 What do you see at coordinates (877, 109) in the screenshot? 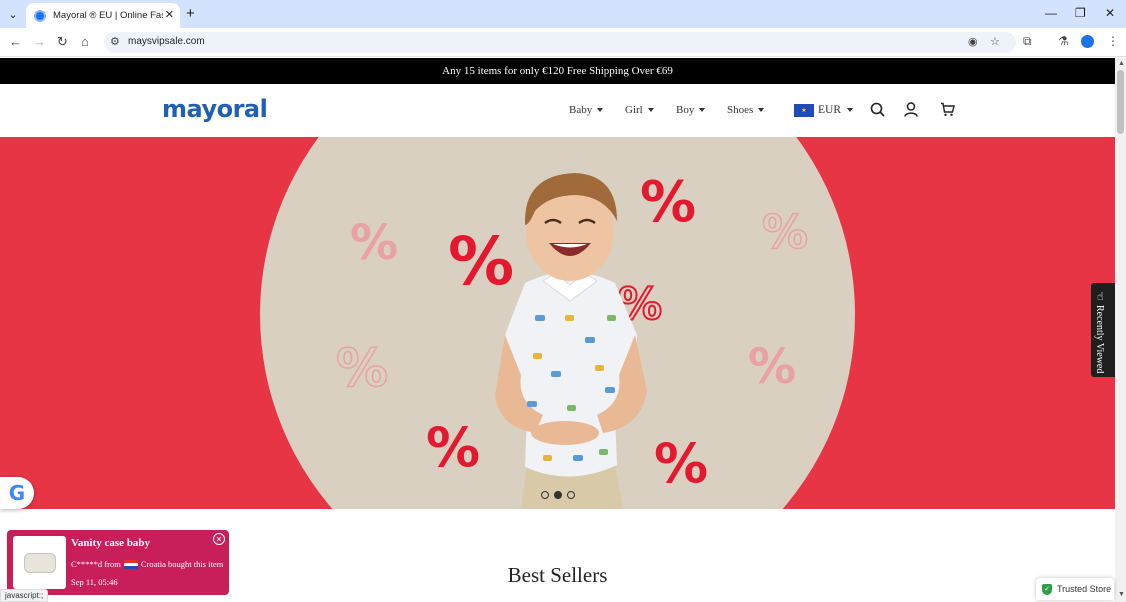
I see `search-icon` at bounding box center [877, 109].